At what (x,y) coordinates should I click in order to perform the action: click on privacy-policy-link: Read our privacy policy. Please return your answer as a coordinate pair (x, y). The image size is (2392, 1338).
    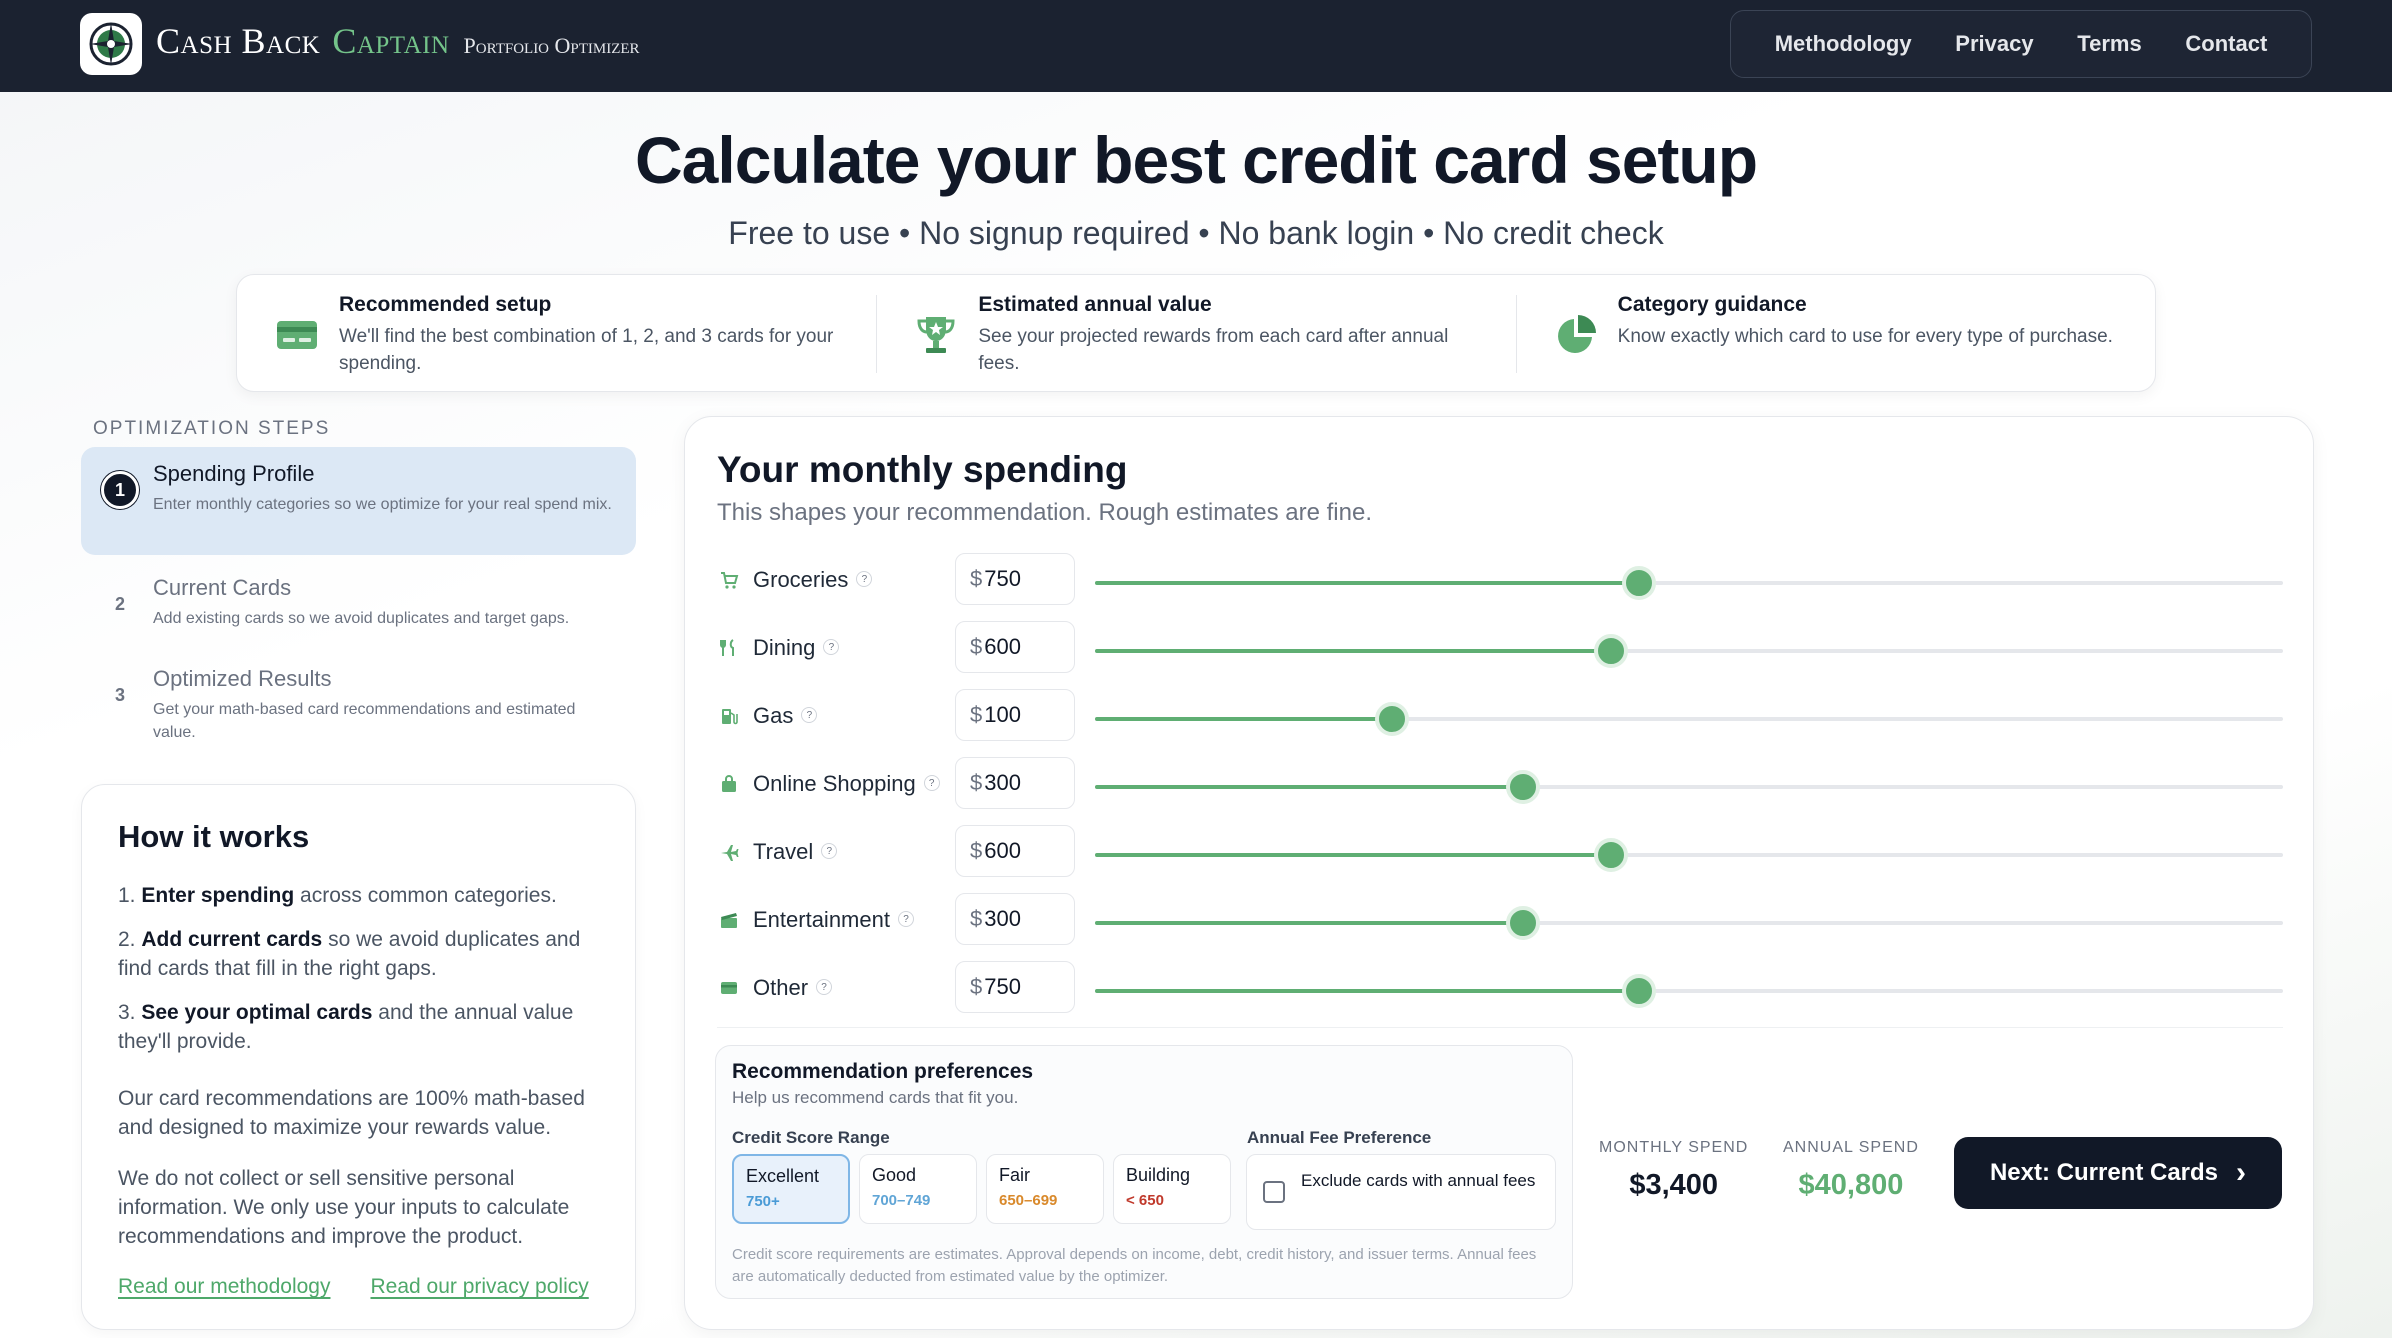
    Looking at the image, I should click on (479, 1287).